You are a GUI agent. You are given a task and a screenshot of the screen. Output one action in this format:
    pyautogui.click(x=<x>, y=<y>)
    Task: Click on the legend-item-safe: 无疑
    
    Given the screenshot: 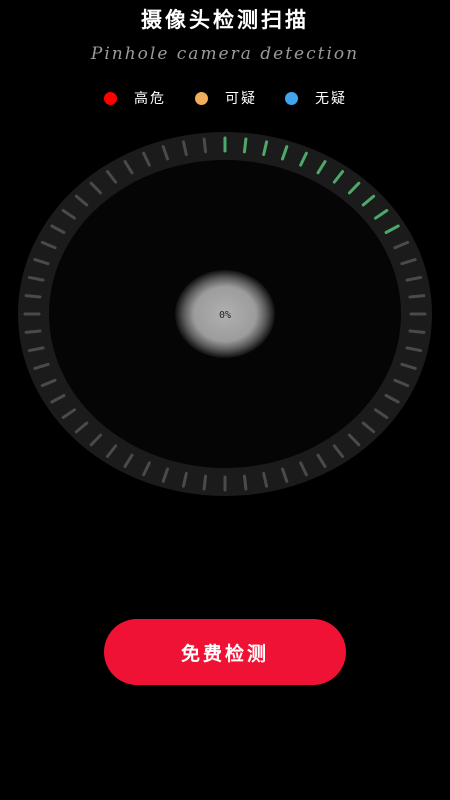 What is the action you would take?
    pyautogui.click(x=316, y=98)
    